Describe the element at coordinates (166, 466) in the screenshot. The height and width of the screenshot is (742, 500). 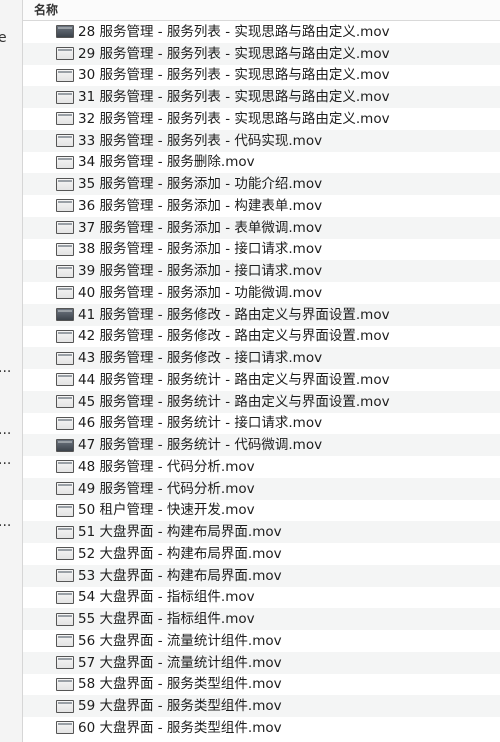
I see `file-name: 48 服务管理 - 代码分析.mov` at that location.